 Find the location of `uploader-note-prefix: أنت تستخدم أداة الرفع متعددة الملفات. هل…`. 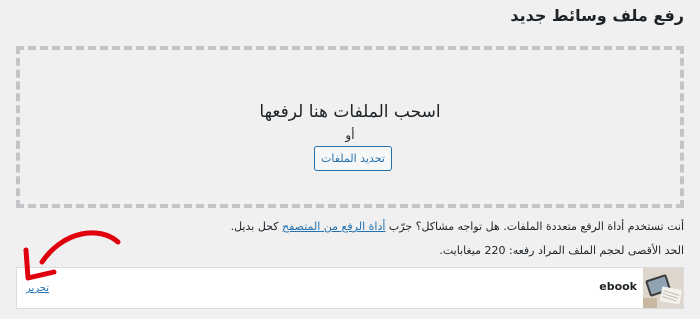

uploader-note-prefix: أنت تستخدم أداة الرفع متعددة الملفات. هل… is located at coordinates (534, 226).